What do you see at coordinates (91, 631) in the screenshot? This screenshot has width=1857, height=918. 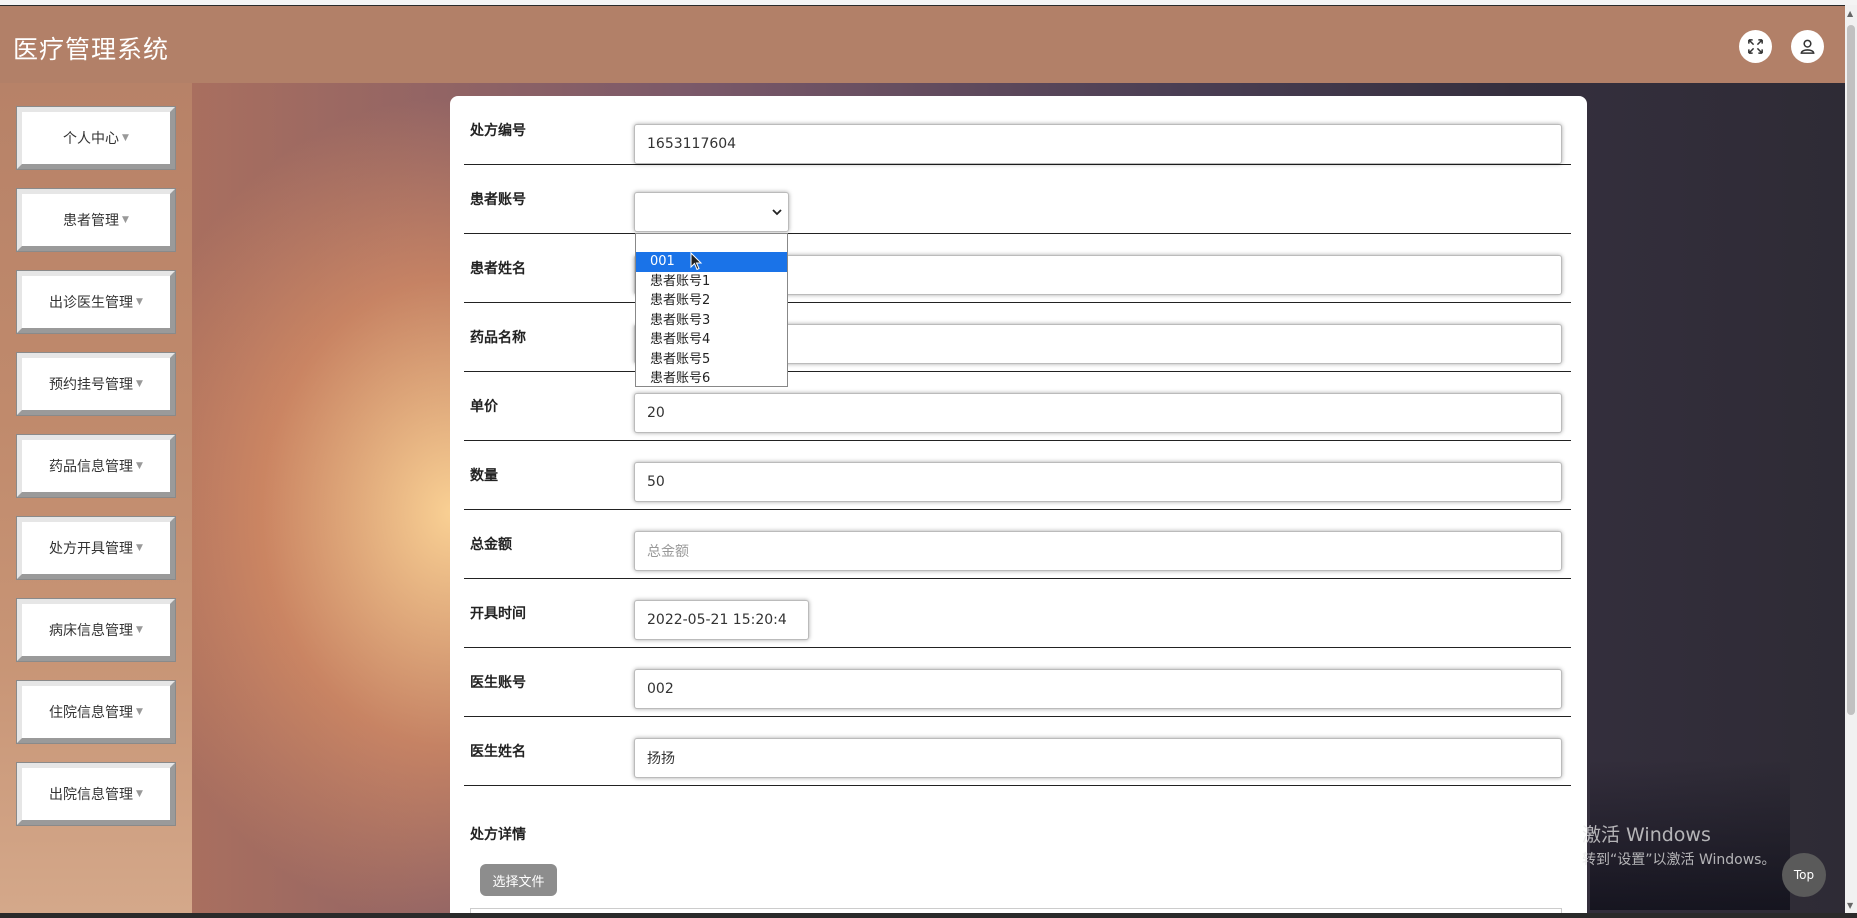 I see `sidebar-item-label: 病床信息管理` at bounding box center [91, 631].